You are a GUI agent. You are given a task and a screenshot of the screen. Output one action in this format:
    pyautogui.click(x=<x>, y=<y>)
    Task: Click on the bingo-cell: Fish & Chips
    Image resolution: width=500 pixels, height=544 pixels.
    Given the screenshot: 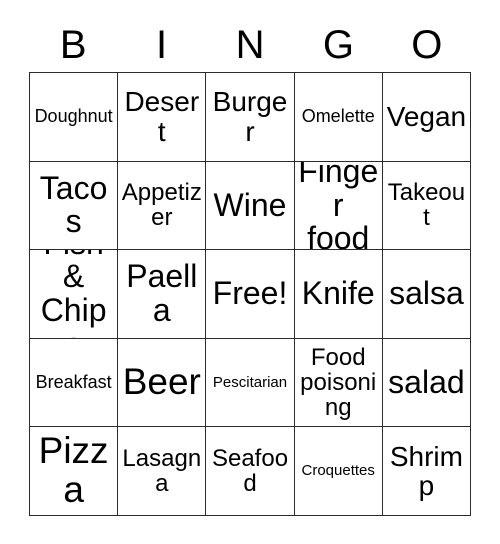 What is the action you would take?
    pyautogui.click(x=74, y=294)
    